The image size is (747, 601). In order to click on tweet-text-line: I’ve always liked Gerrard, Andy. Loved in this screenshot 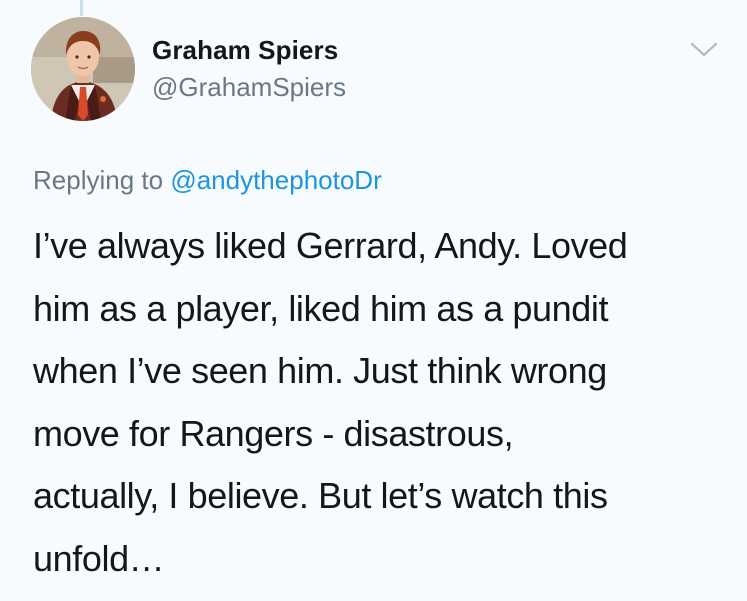, I will do `click(330, 245)`.